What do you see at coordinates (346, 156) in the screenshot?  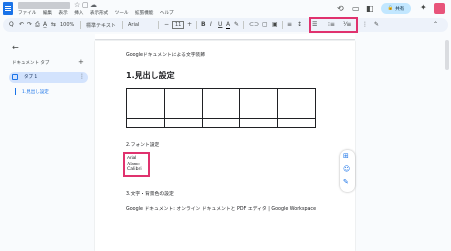 I see `add-comment-icon: ⊞` at bounding box center [346, 156].